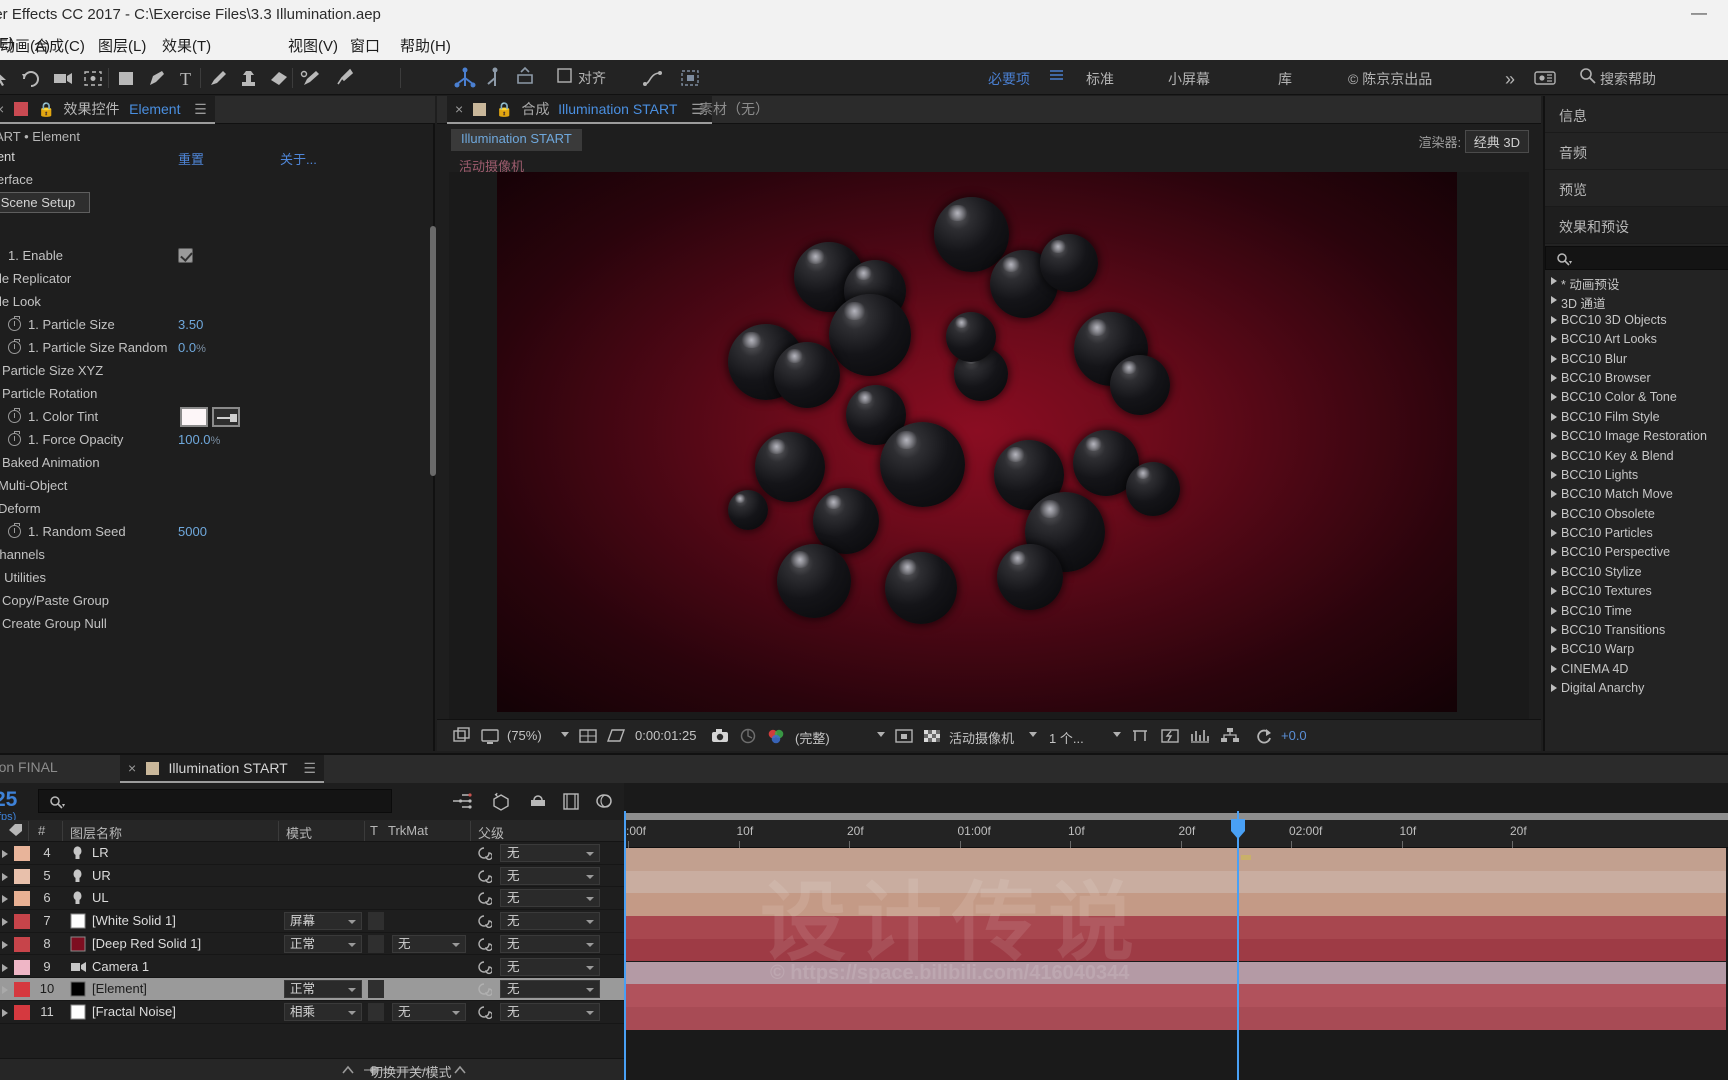 The height and width of the screenshot is (1080, 1728). What do you see at coordinates (312, 989) in the screenshot?
I see `table-row: 10 [Element] 正常 无` at bounding box center [312, 989].